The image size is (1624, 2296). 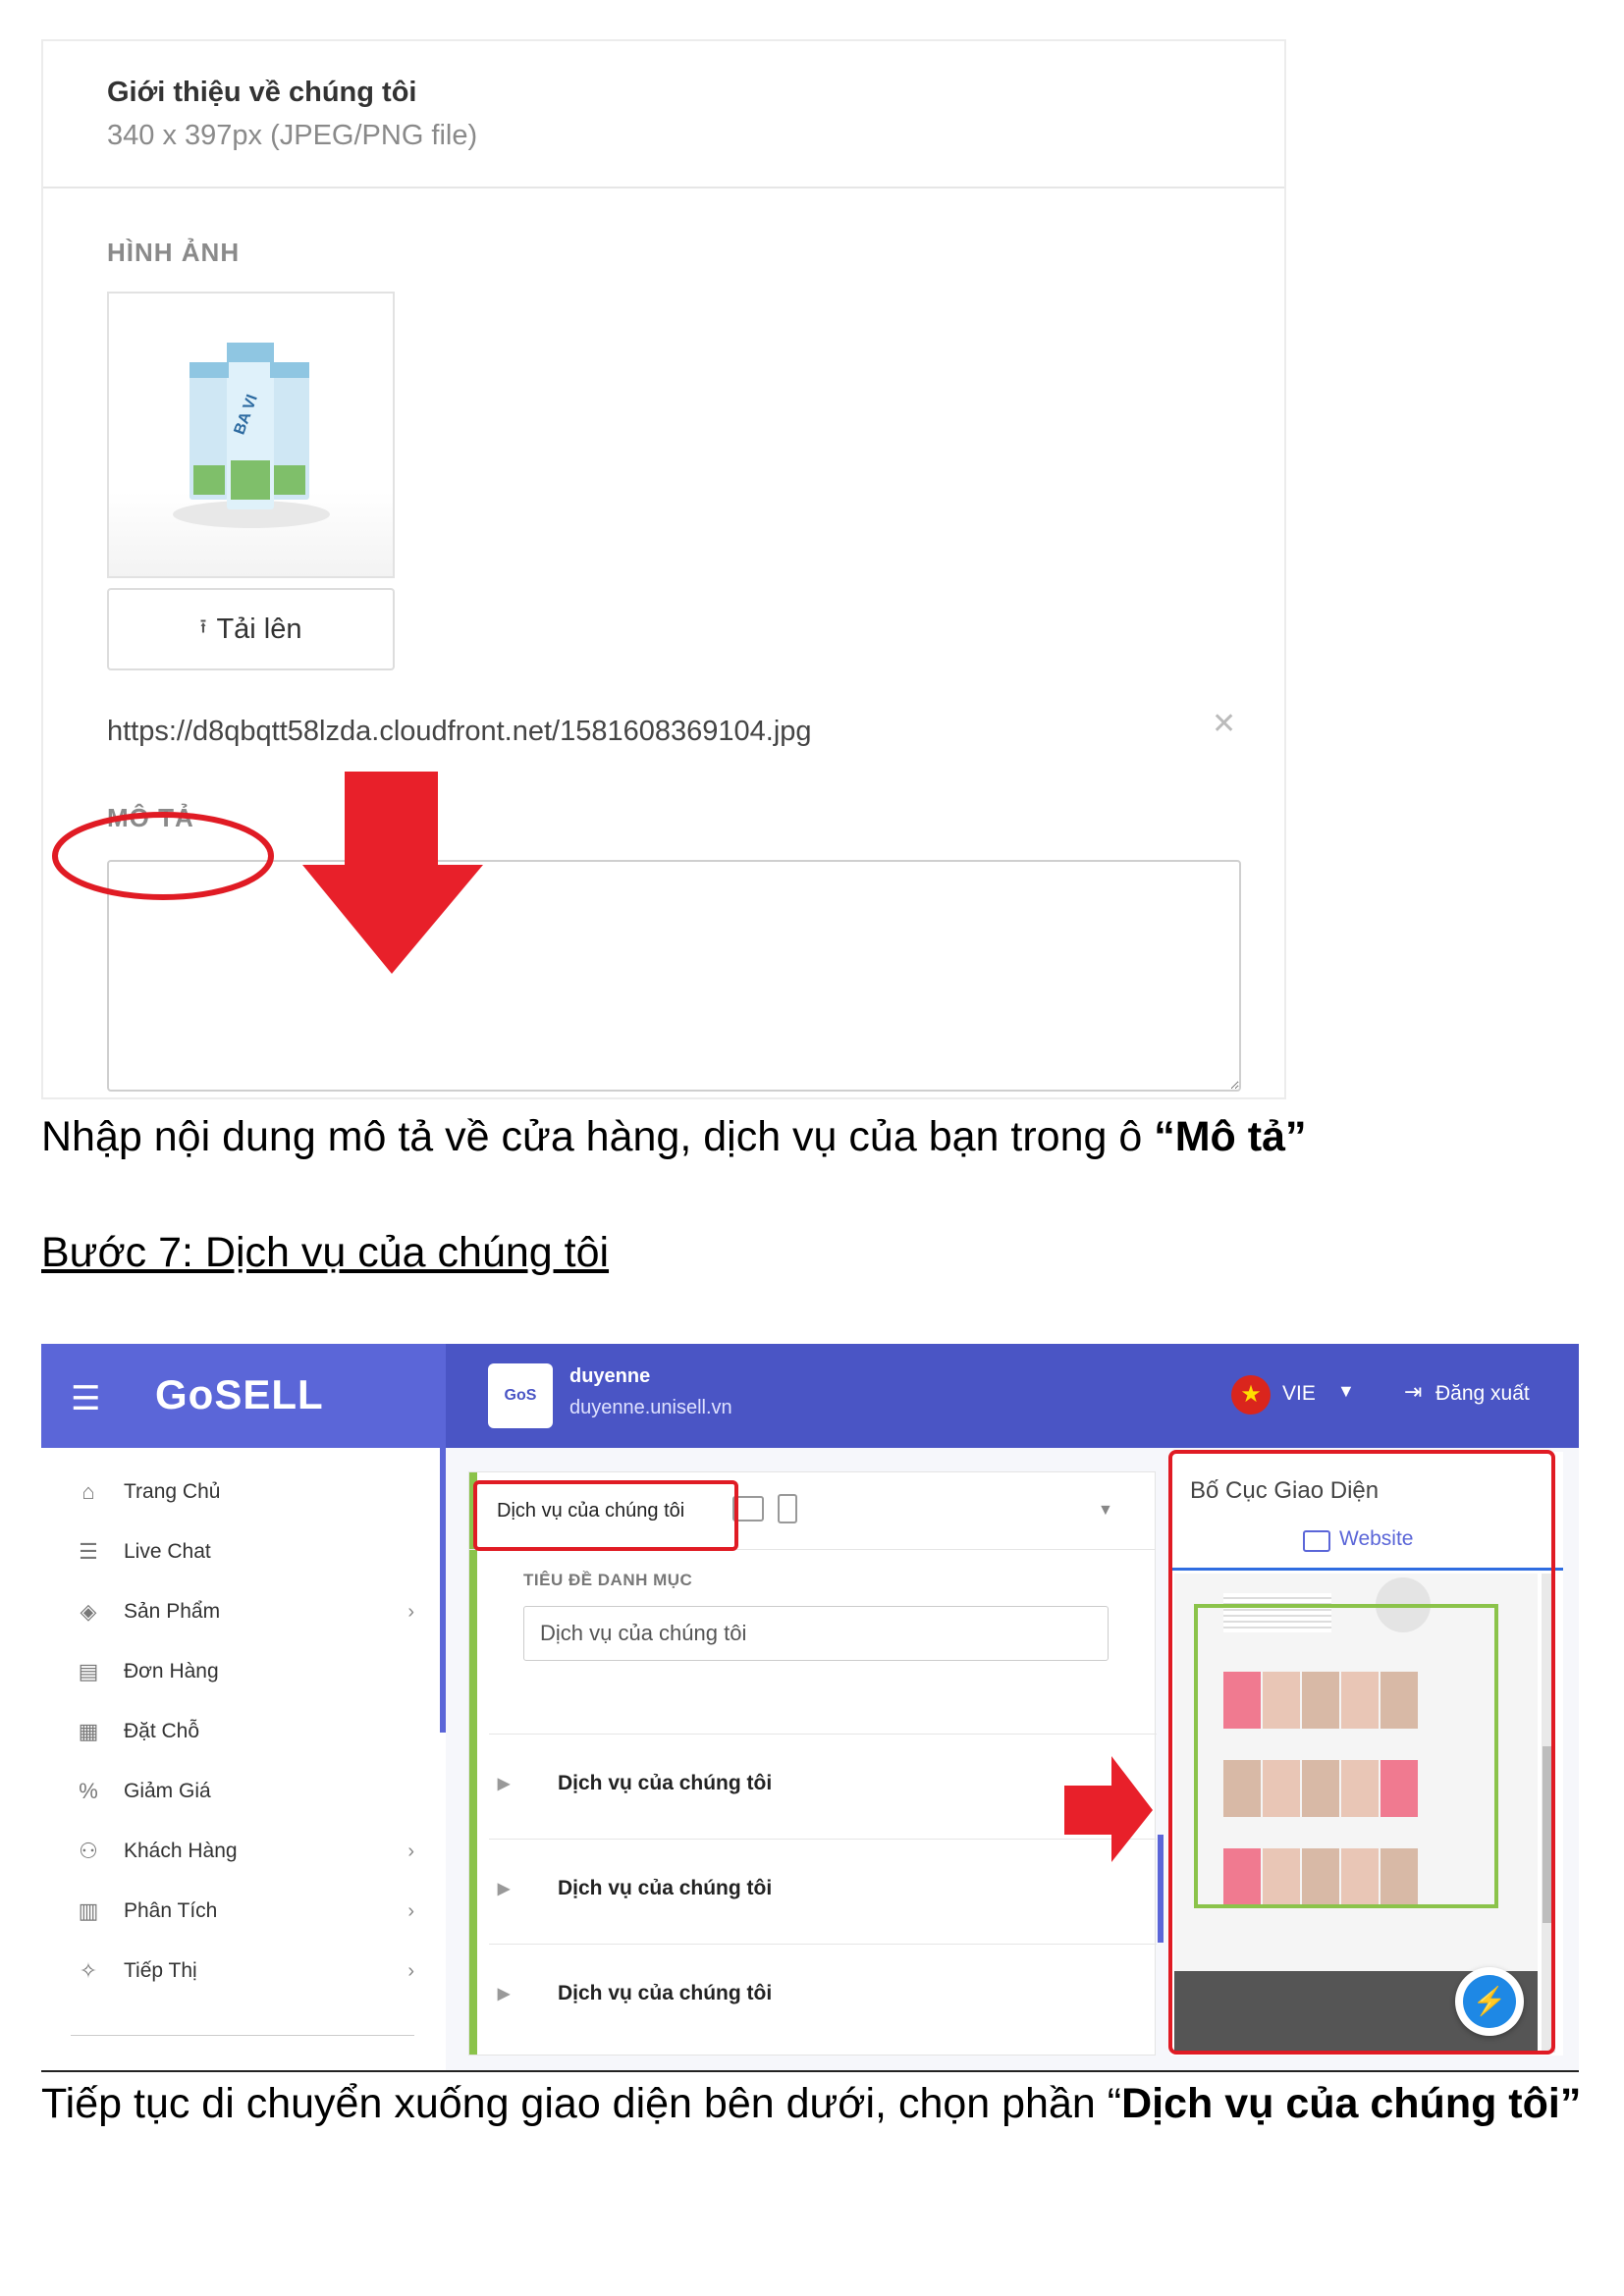 What do you see at coordinates (242, 1852) in the screenshot?
I see `sidebar-item-6: ⚇ Khách Hàng ›` at bounding box center [242, 1852].